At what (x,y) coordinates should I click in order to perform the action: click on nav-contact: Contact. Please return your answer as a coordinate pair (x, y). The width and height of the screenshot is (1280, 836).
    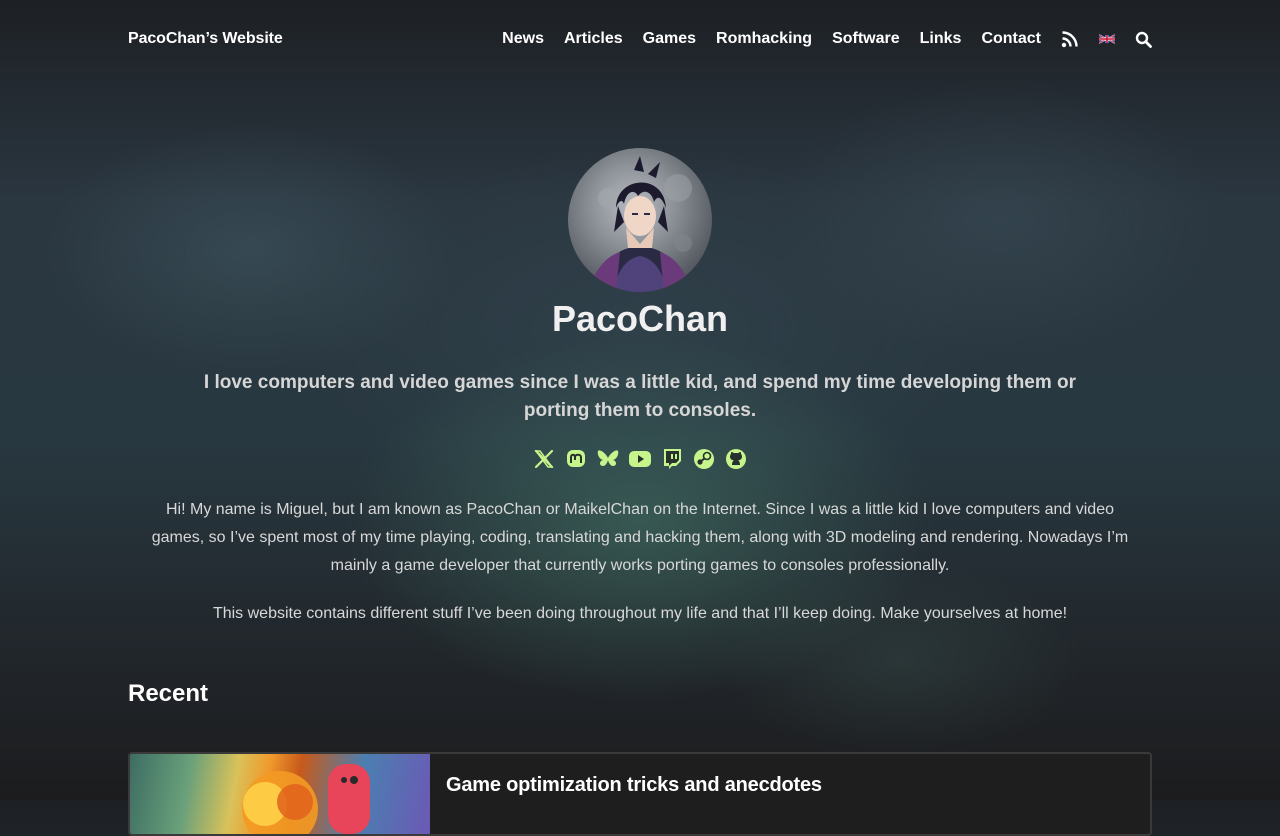
    Looking at the image, I should click on (1011, 39).